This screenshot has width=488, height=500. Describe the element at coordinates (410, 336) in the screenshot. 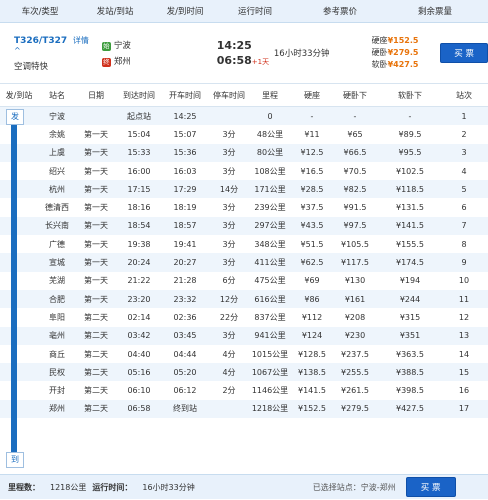

I see `price-soft-sleeper: ¥351` at that location.